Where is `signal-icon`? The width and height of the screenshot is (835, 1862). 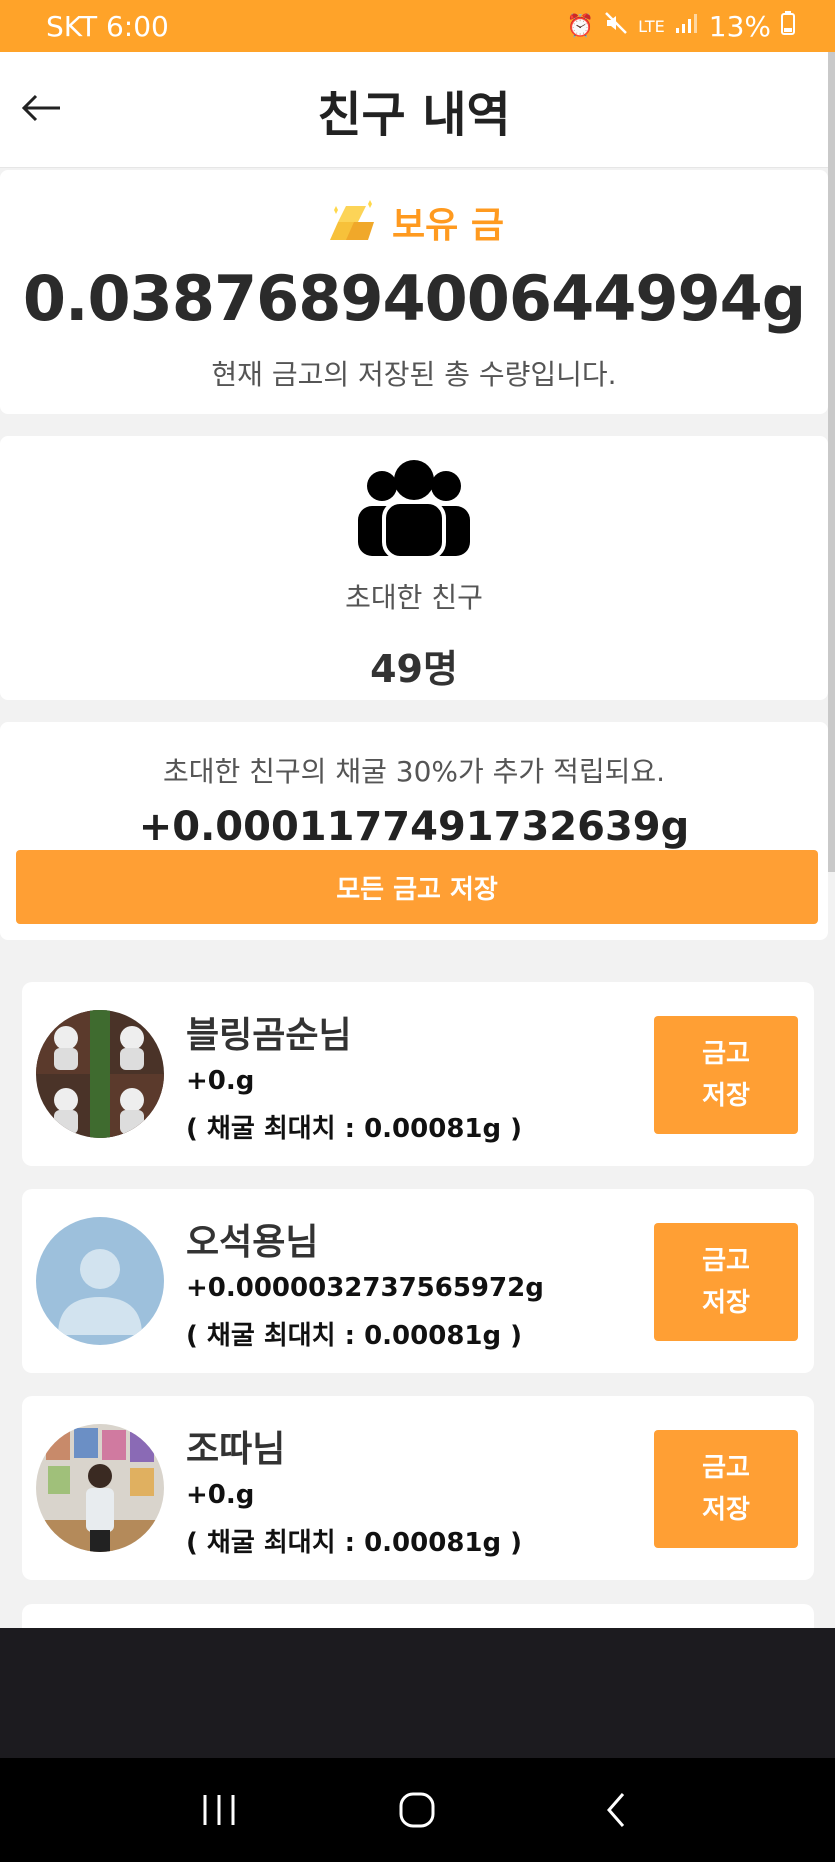
signal-icon is located at coordinates (687, 26).